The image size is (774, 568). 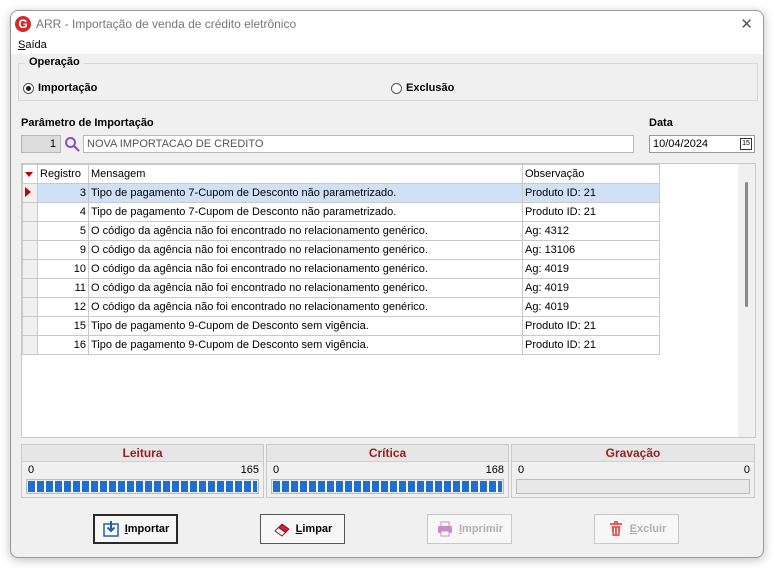 What do you see at coordinates (387, 471) in the screenshot?
I see `progress-critica: Crítica 0 168` at bounding box center [387, 471].